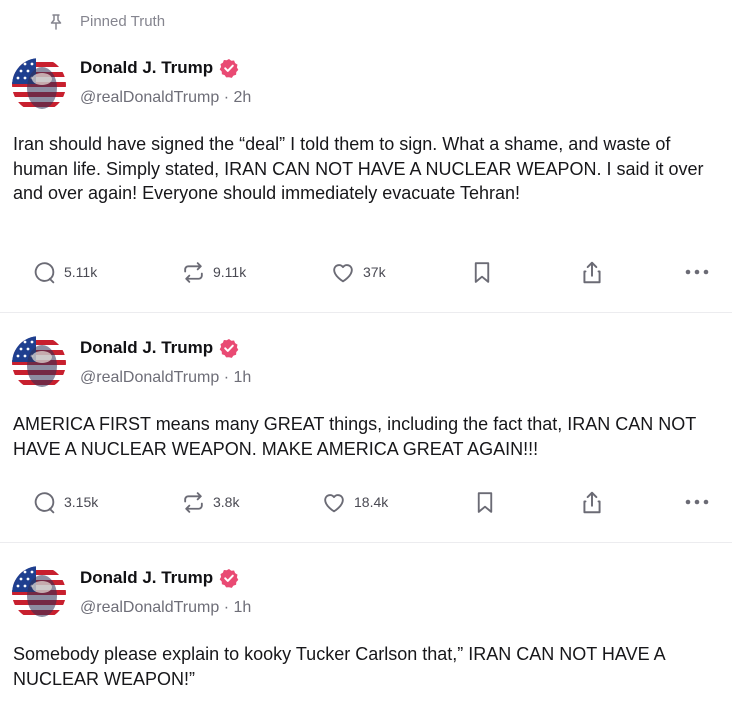 This screenshot has width=732, height=716. I want to click on reply-button: 3.15k, so click(65, 502).